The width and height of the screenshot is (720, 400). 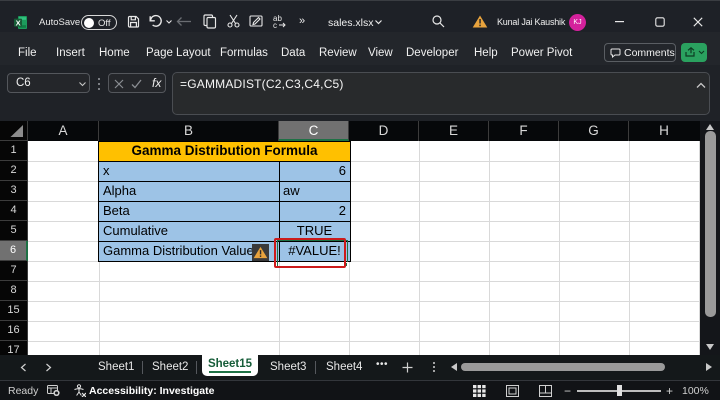 I want to click on svg-text: c, so click(x=275, y=25).